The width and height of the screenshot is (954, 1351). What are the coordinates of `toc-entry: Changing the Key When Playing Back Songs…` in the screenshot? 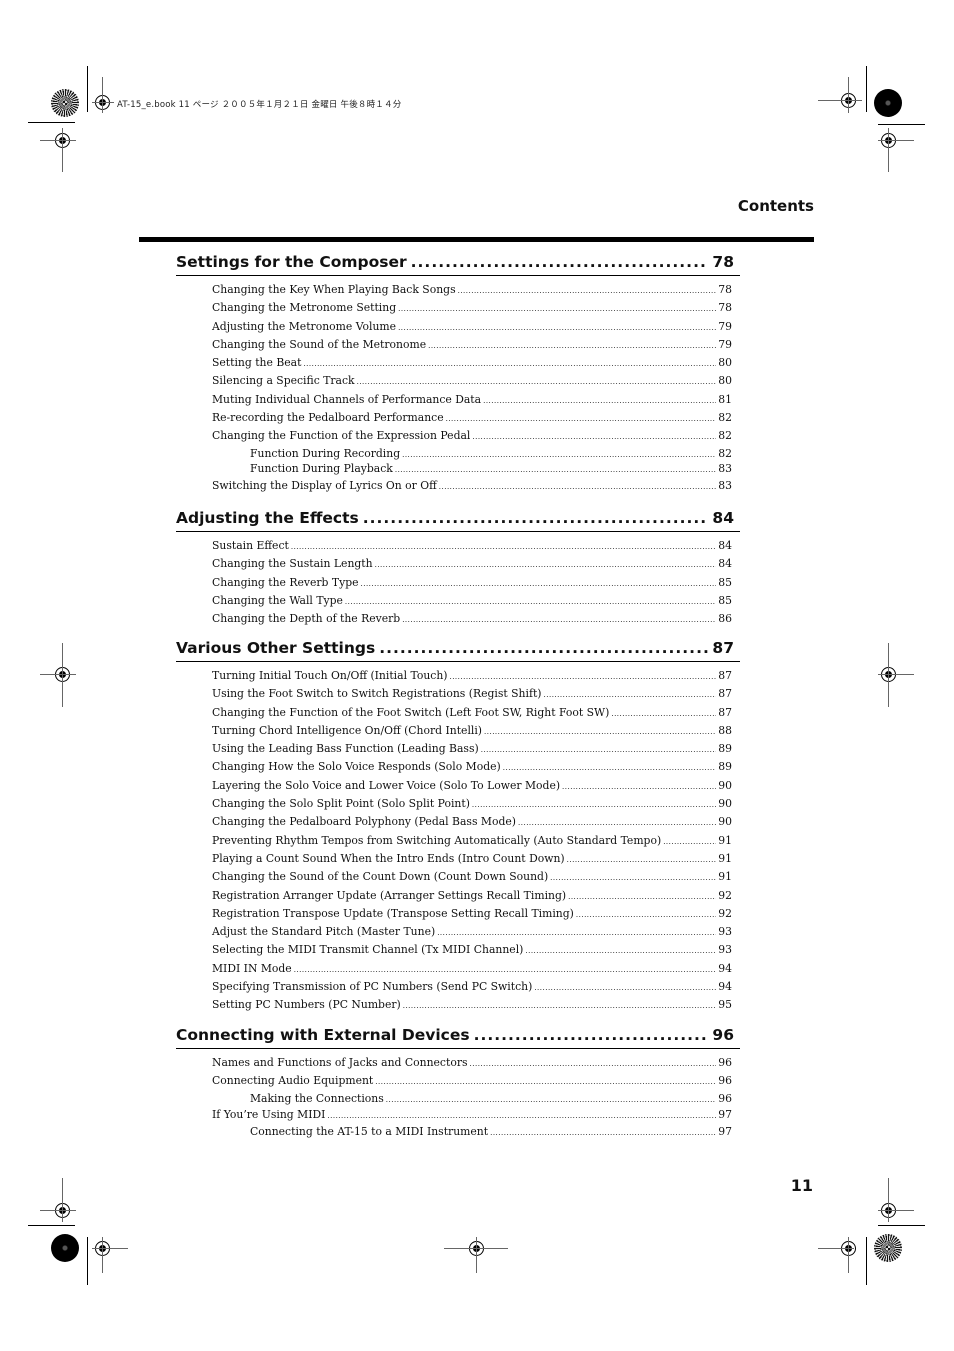 It's located at (458, 290).